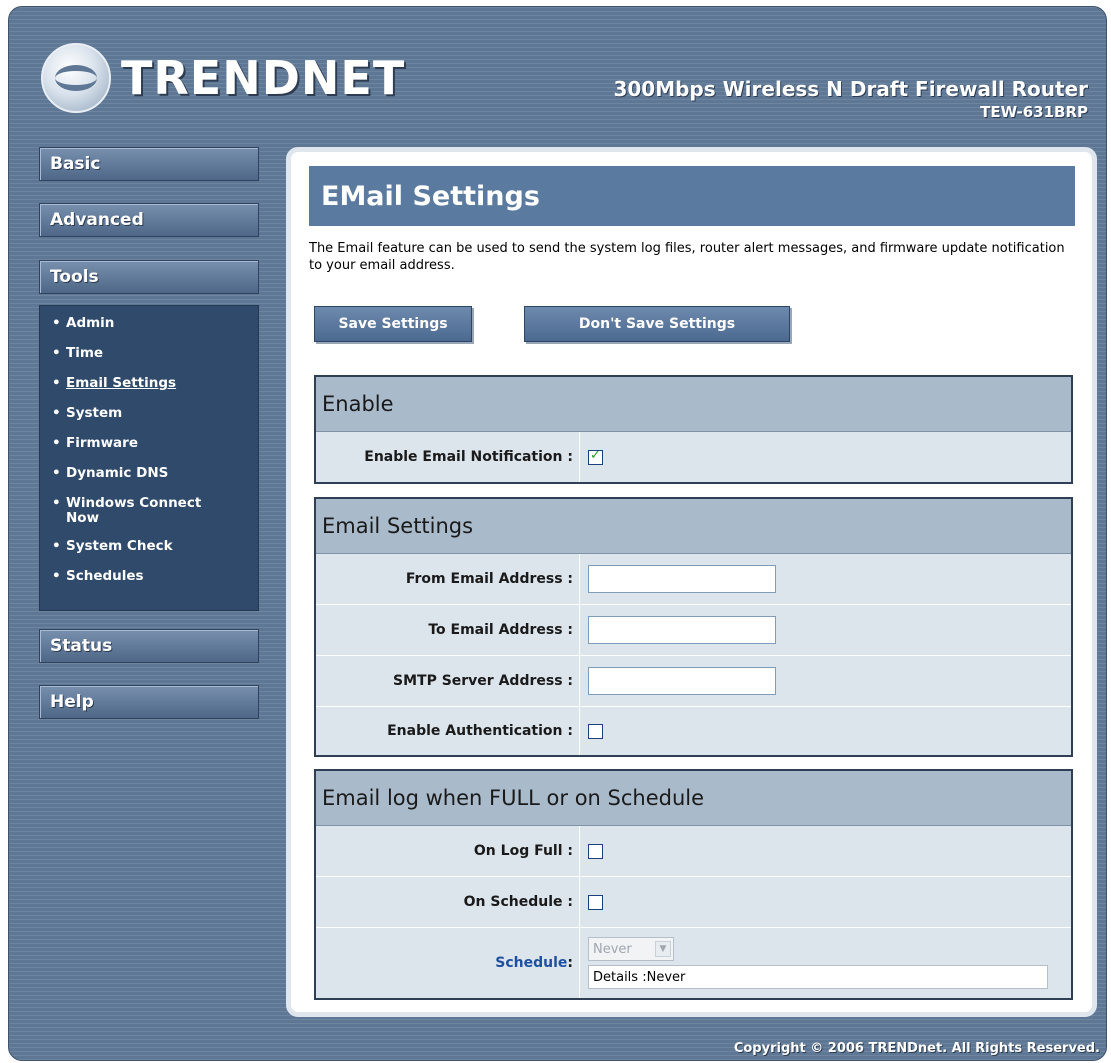  I want to click on from-email-row: From Email Address :, so click(693, 579).